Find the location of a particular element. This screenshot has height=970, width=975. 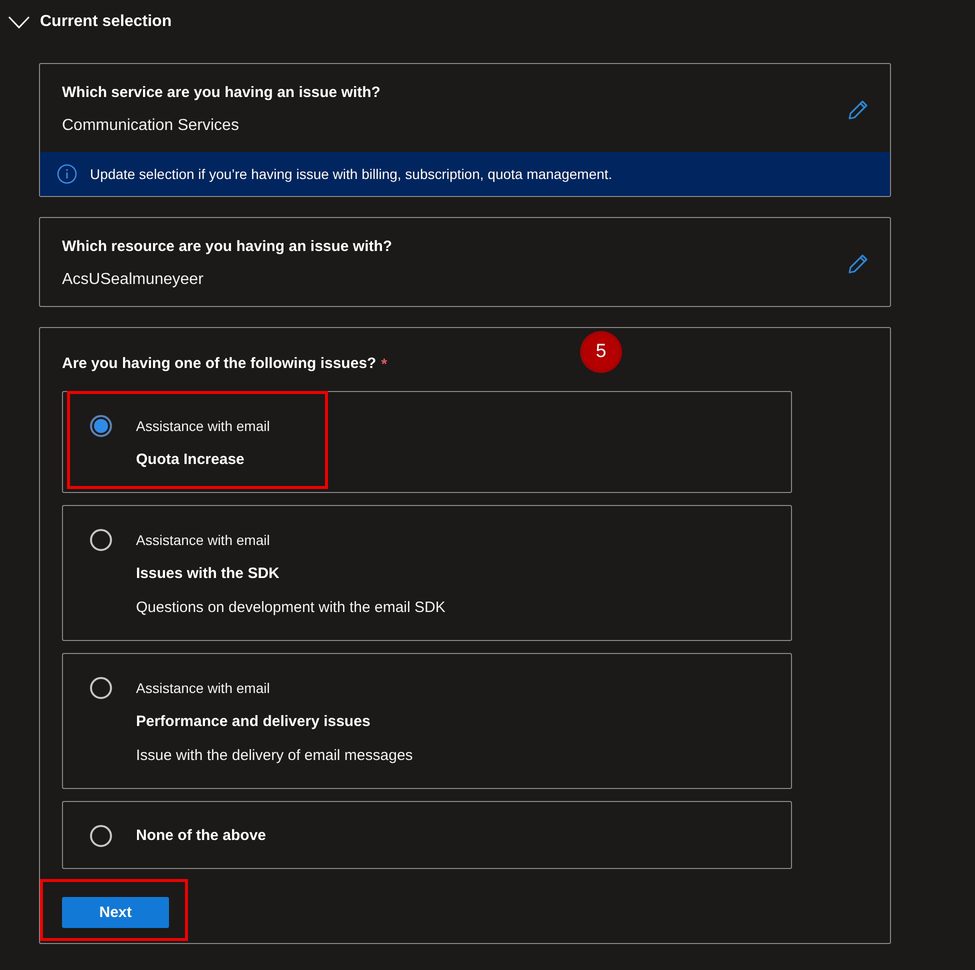

section-toggle: Current selection is located at coordinates (90, 22).